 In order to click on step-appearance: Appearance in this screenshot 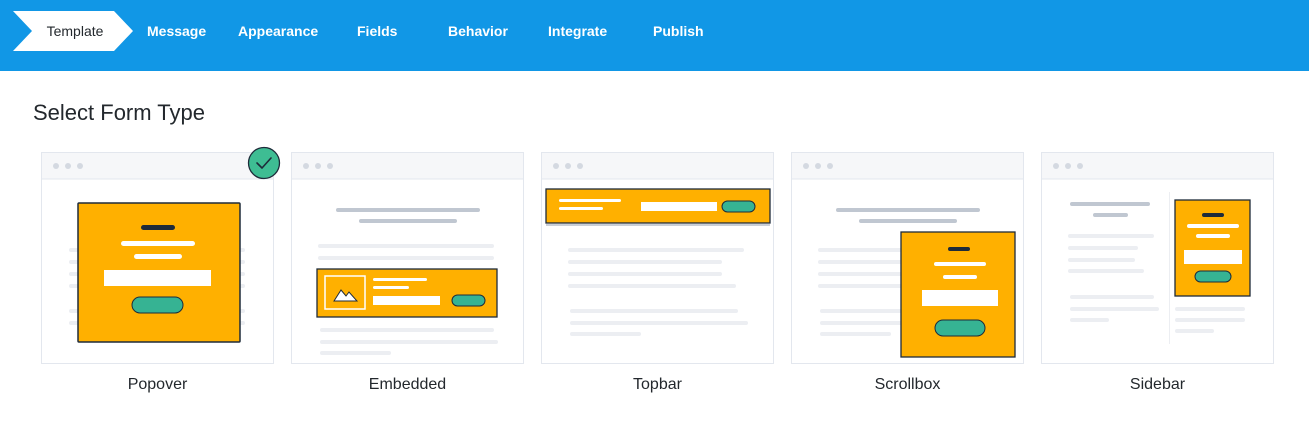, I will do `click(278, 31)`.